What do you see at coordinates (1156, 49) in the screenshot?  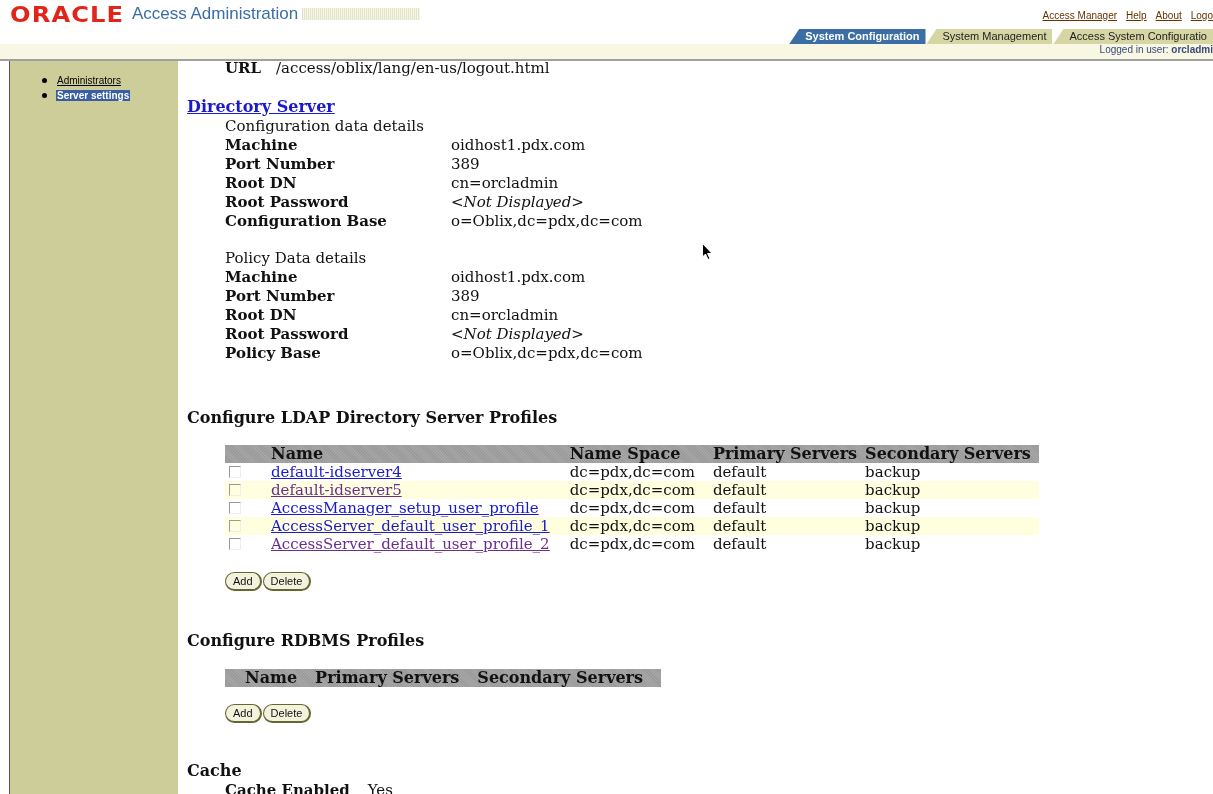 I see `logged-in-user: Logged in user: orcladmi` at bounding box center [1156, 49].